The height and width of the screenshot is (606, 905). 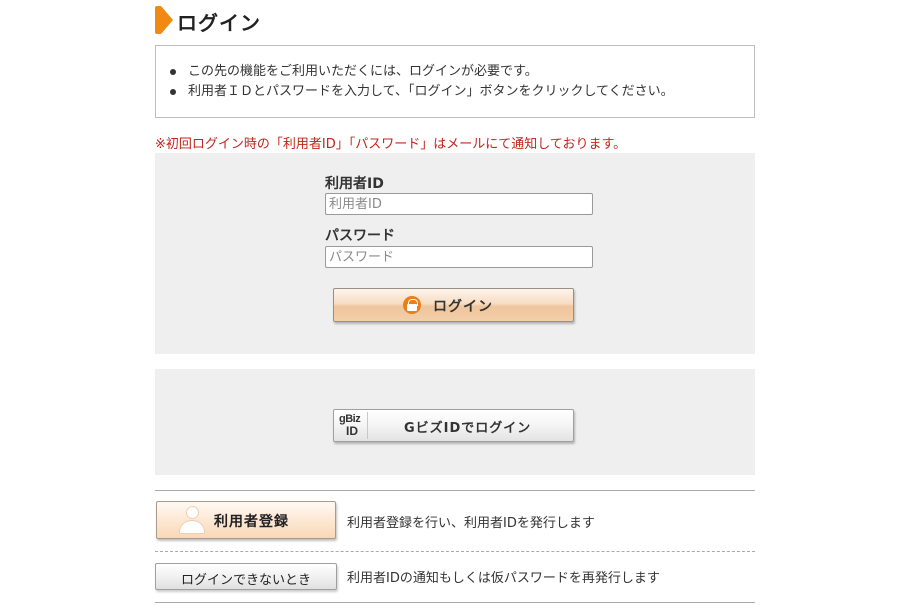 I want to click on gbiz-logo-icon: gBiz ID, so click(x=352, y=425).